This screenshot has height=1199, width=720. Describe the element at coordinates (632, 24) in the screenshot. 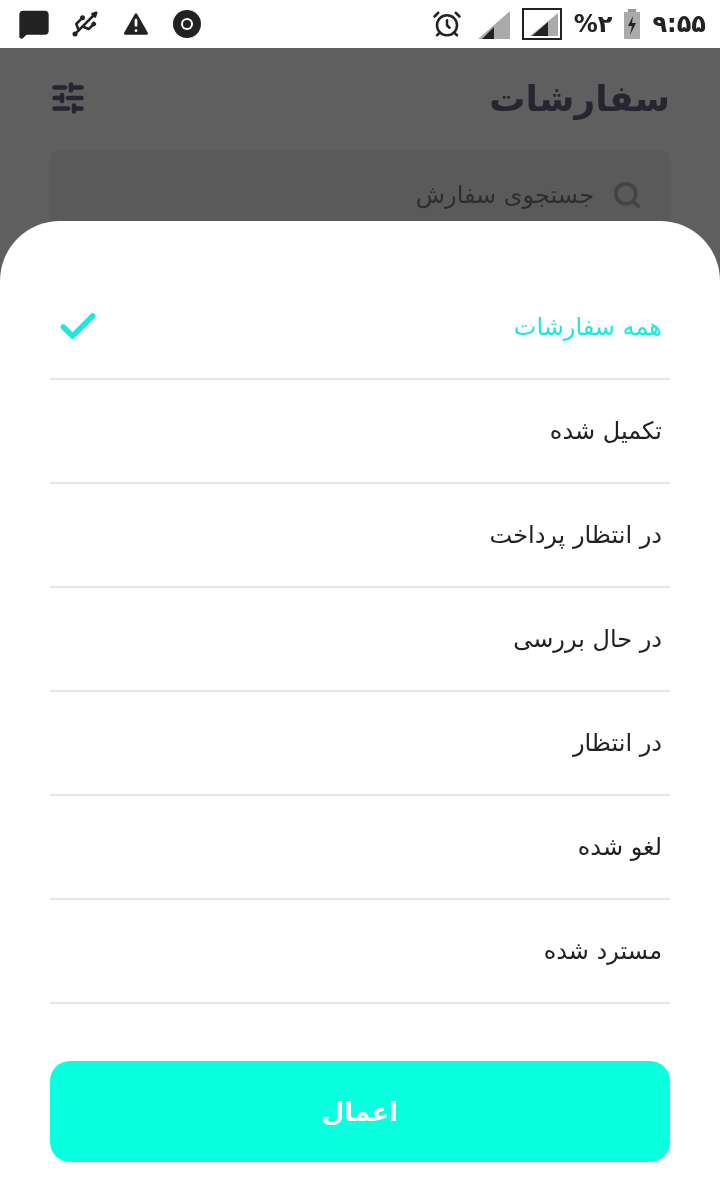

I see `battery-icon` at that location.